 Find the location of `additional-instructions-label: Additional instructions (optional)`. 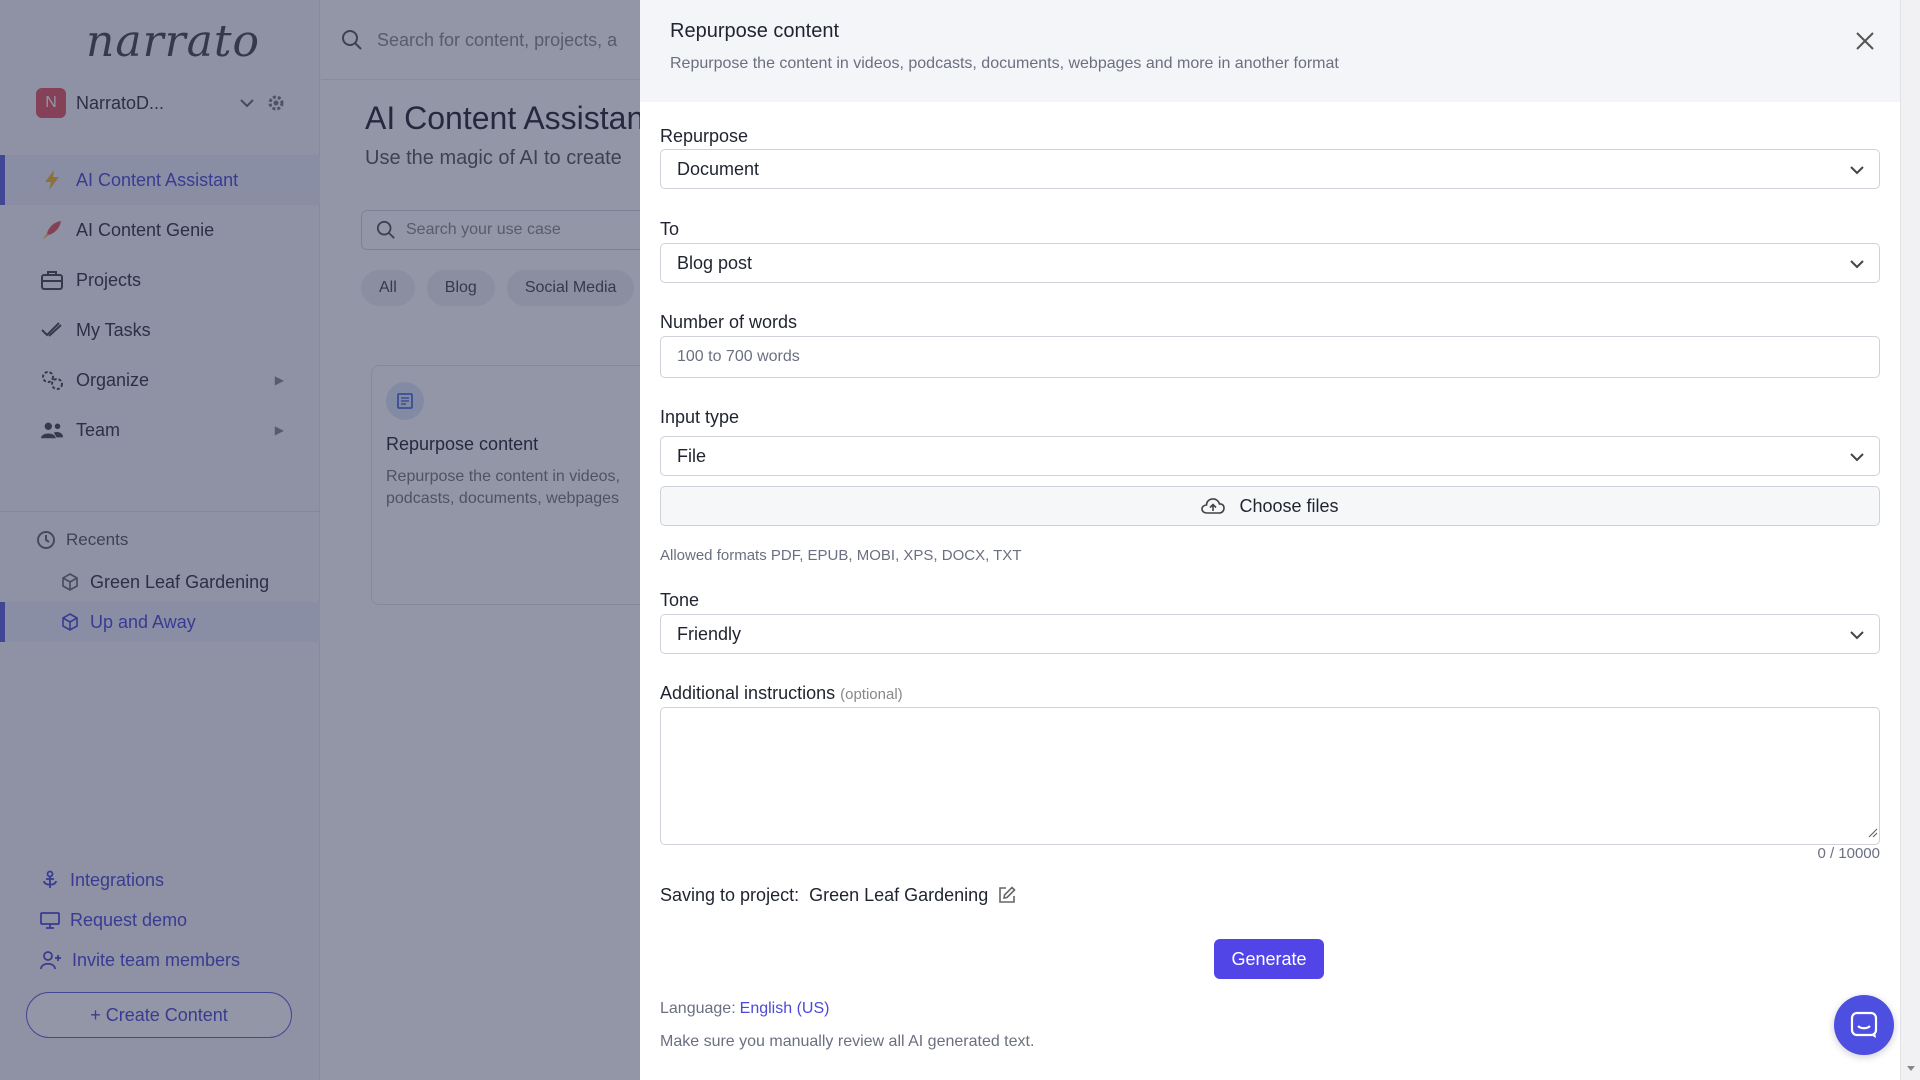

additional-instructions-label: Additional instructions (optional) is located at coordinates (781, 693).